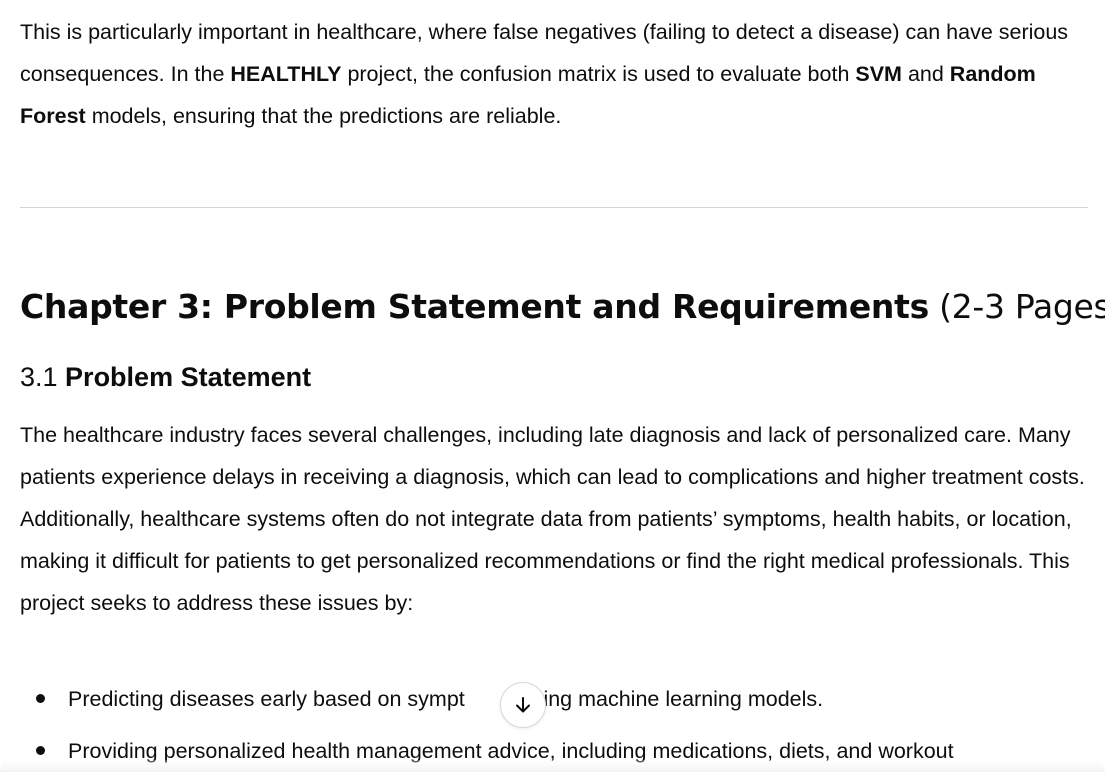 The image size is (1105, 772). I want to click on intro-text: and, so click(925, 74).